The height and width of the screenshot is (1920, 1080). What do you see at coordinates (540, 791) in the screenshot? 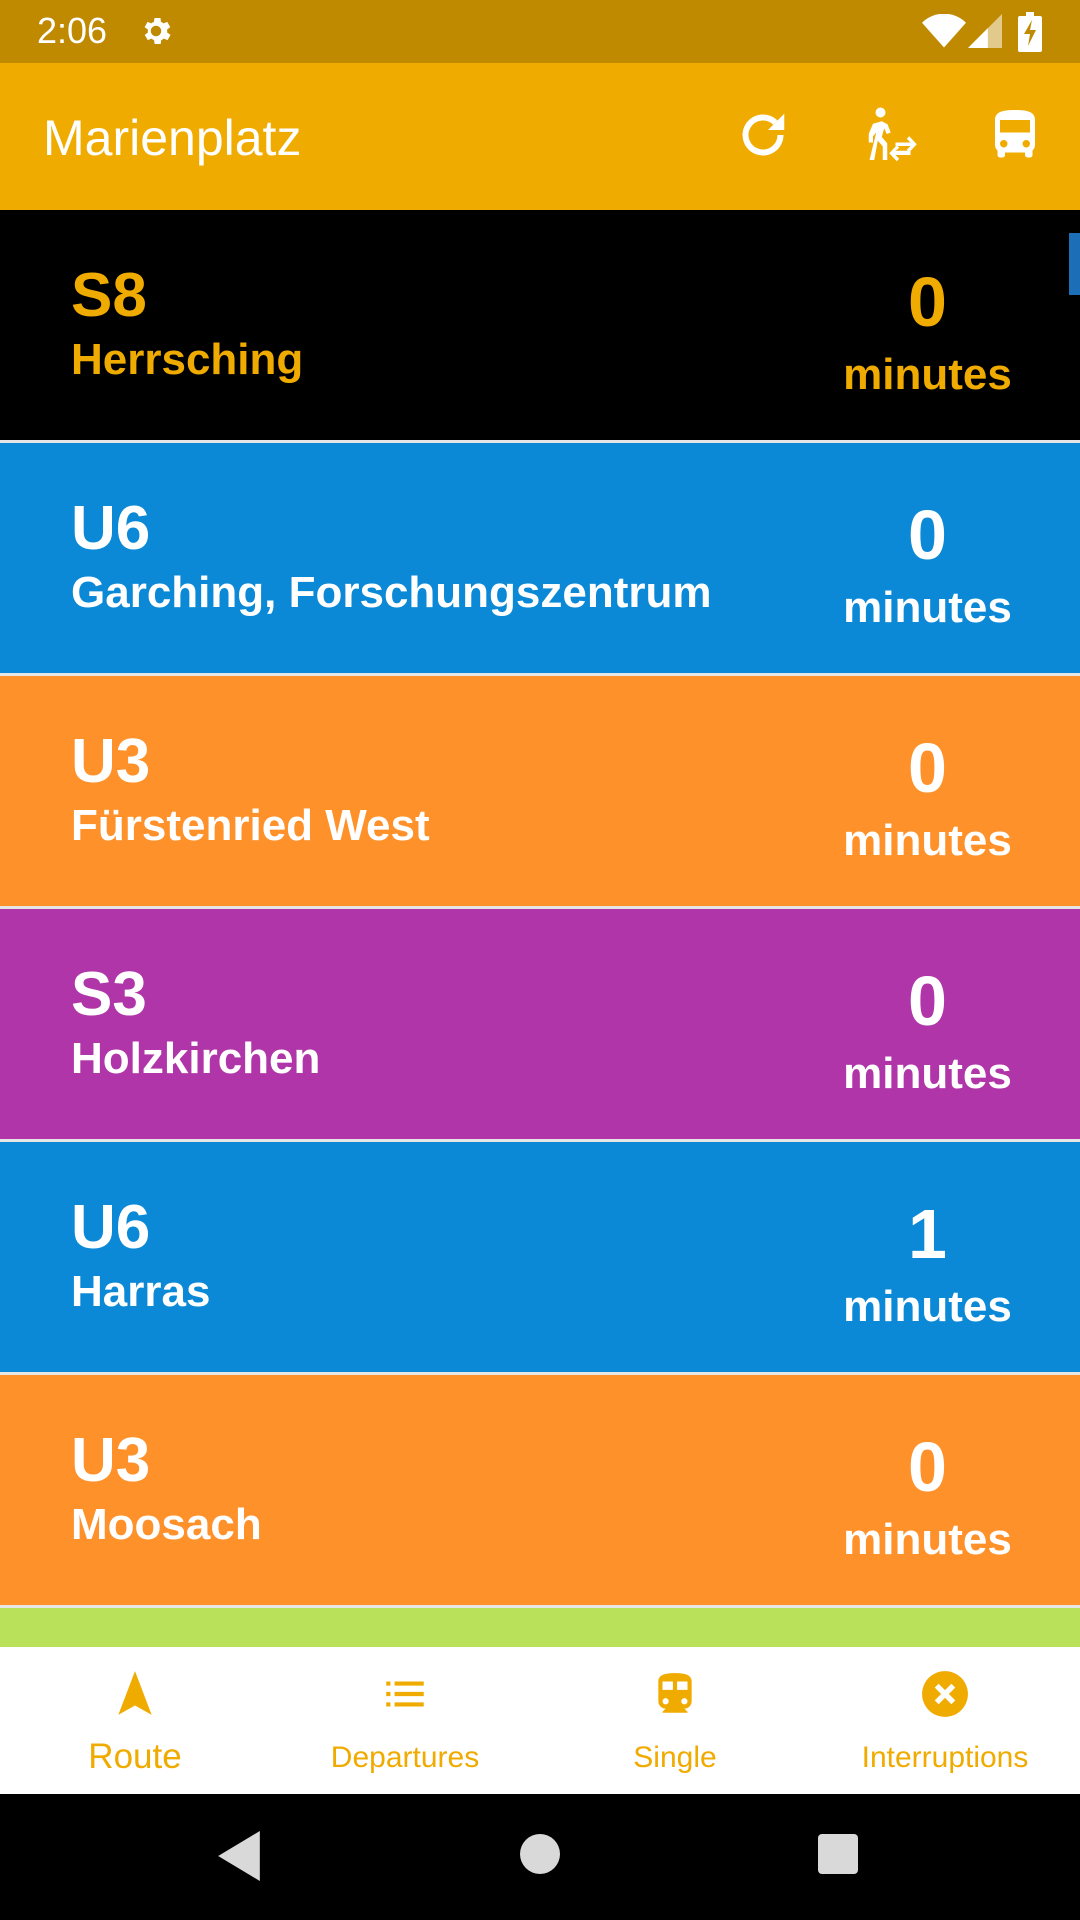
I see `departure-row: U3 Fürstenried West 0 minutes` at bounding box center [540, 791].